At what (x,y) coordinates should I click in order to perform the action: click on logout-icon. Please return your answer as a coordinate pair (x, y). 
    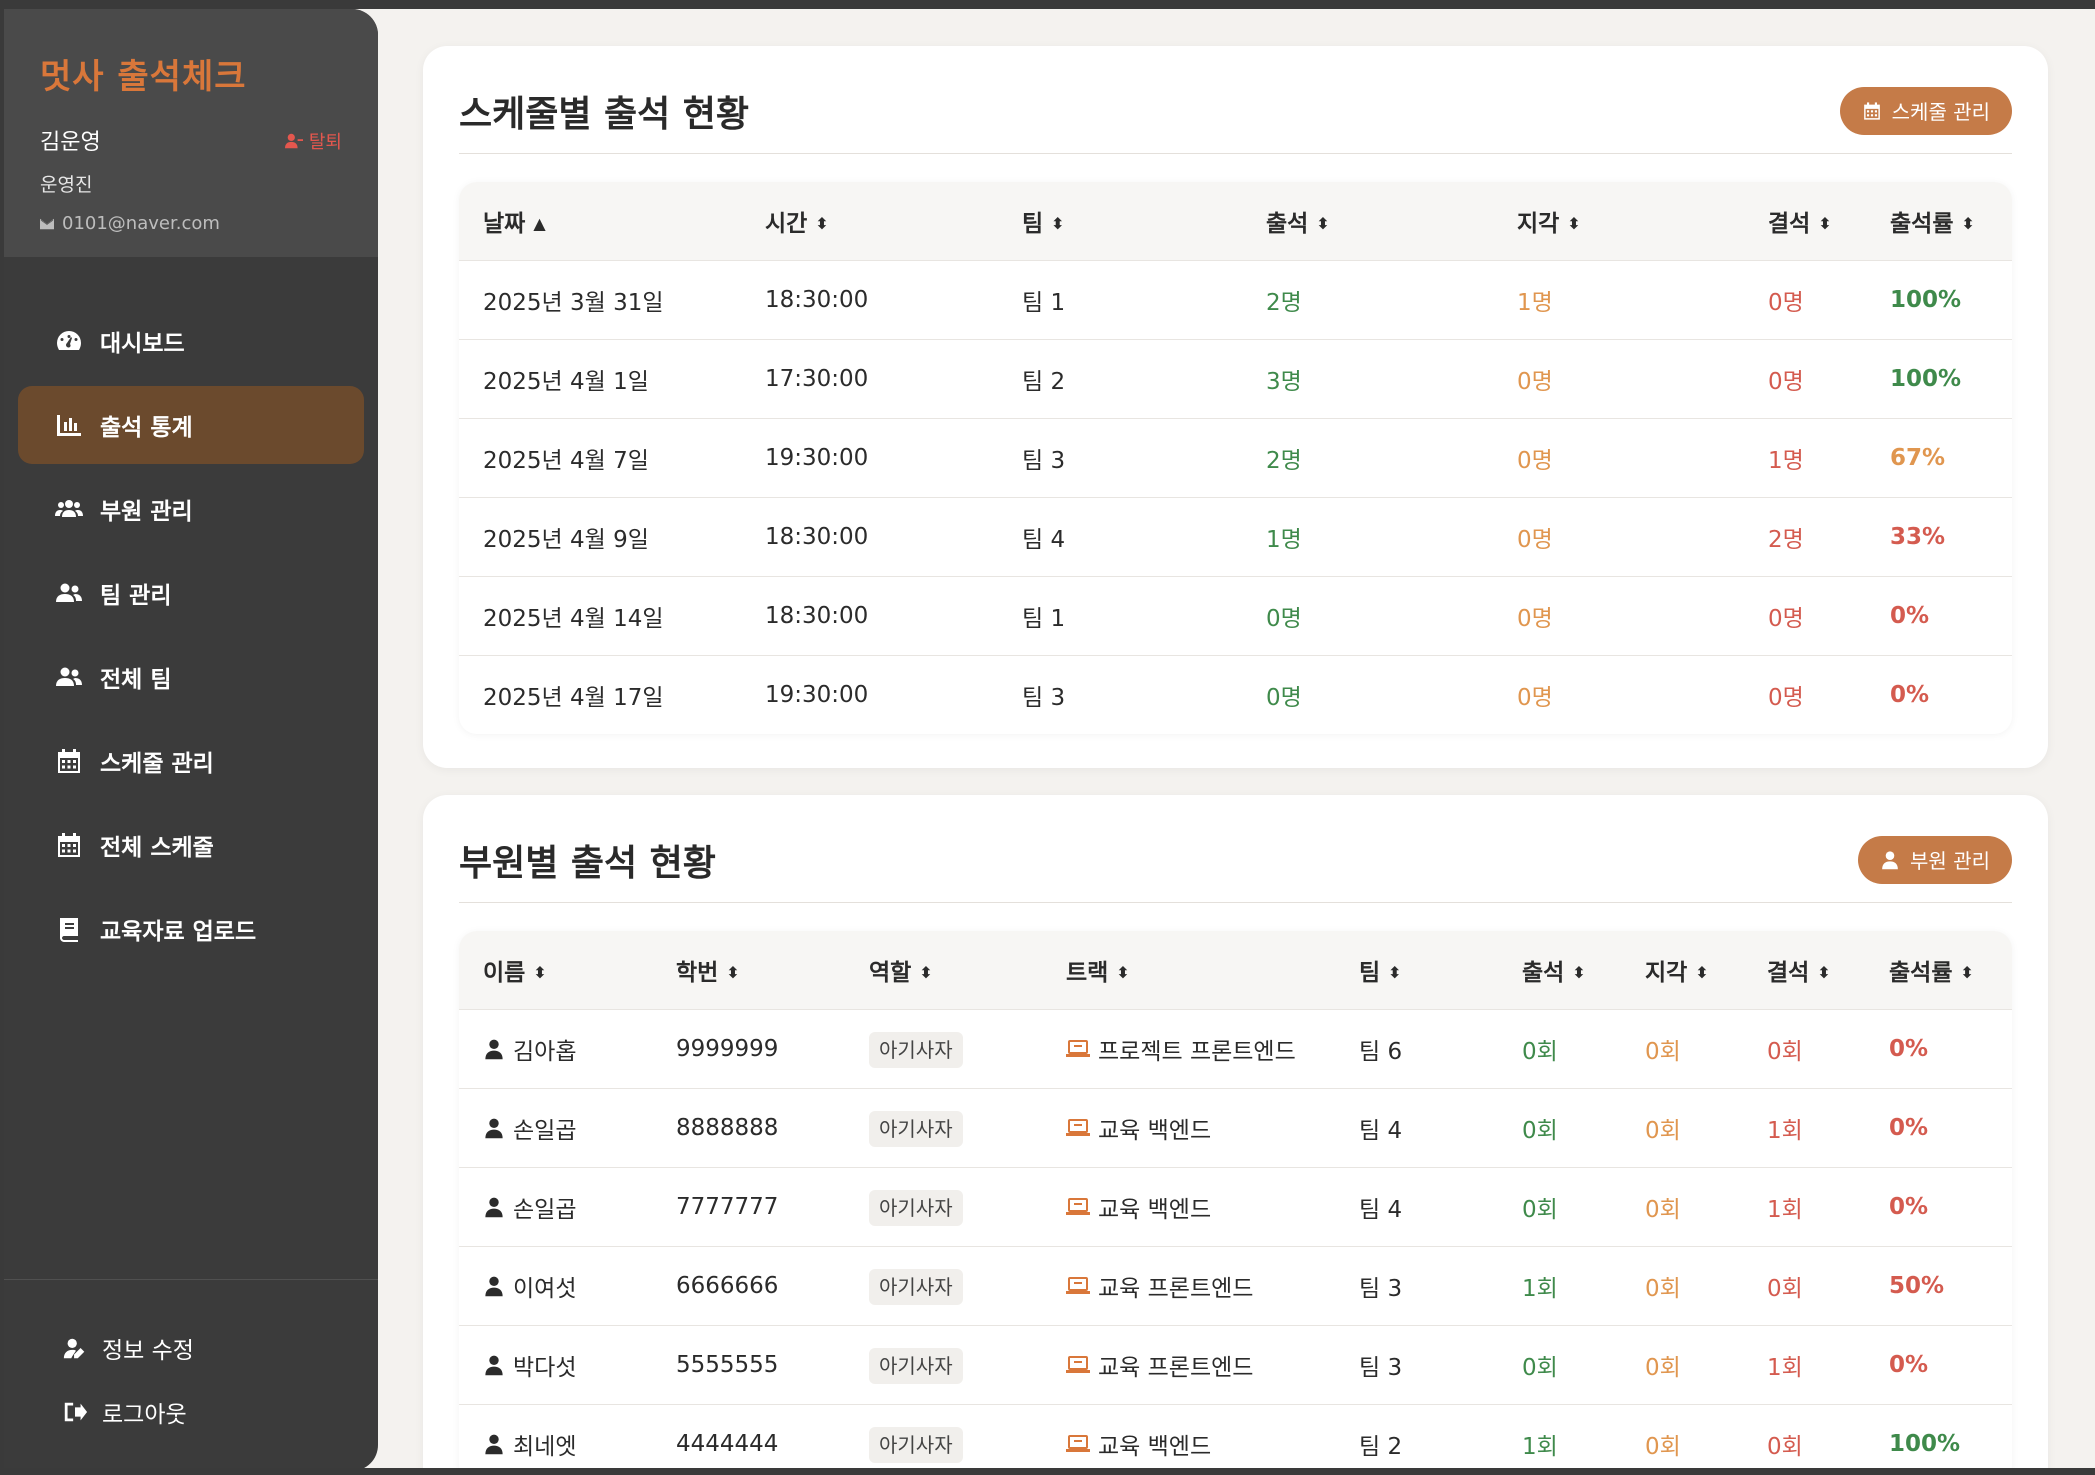
    Looking at the image, I should click on (76, 1412).